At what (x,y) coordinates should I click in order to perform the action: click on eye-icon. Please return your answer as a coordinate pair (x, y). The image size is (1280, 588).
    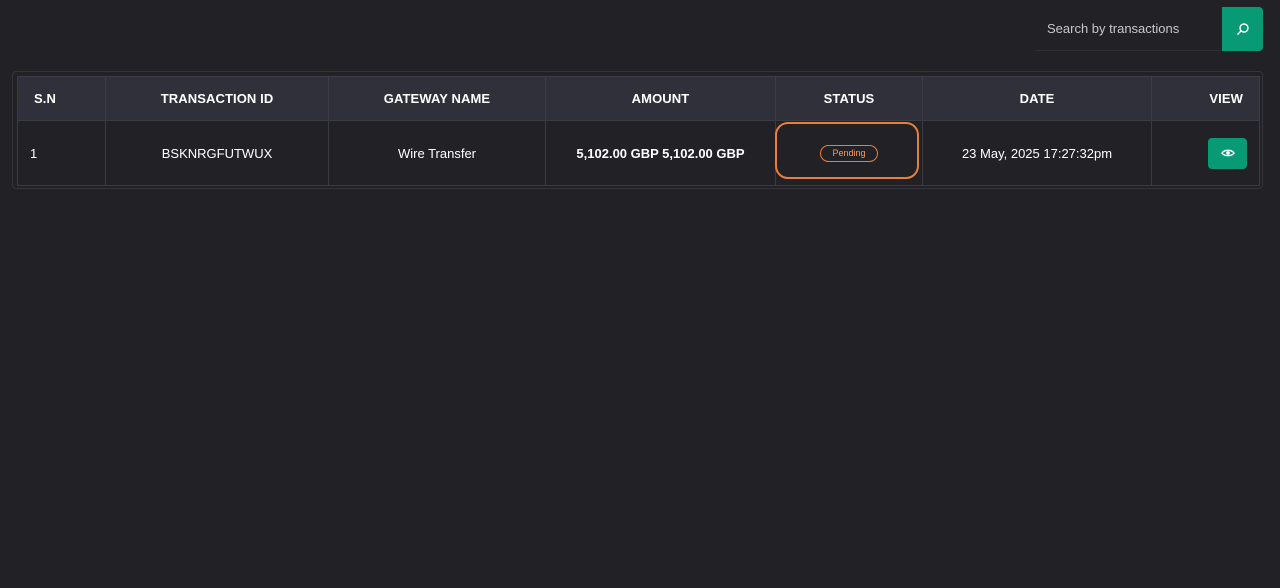
    Looking at the image, I should click on (1227, 153).